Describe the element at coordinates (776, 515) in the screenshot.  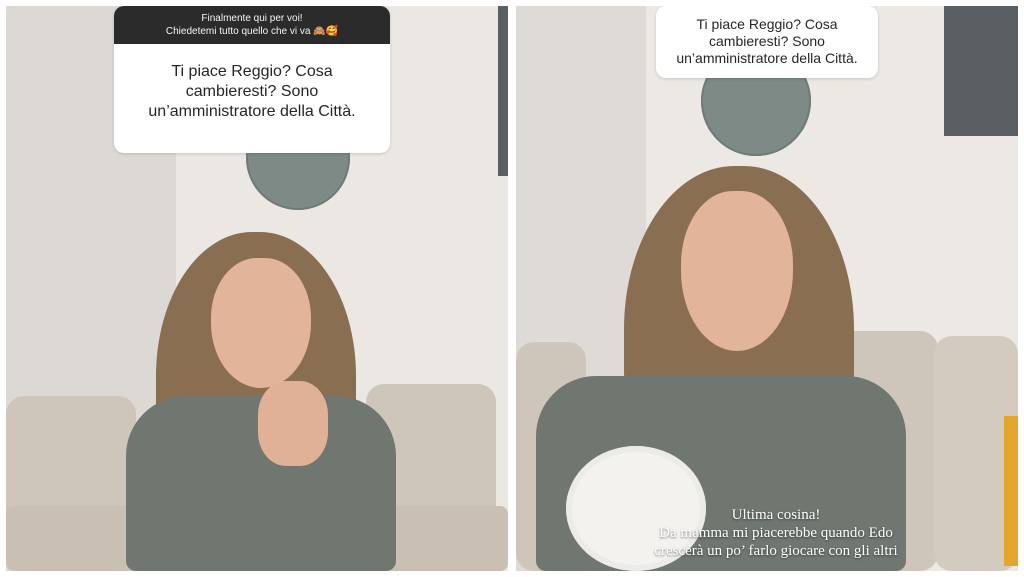
I see `caption-line1: Ultima cosina!` at that location.